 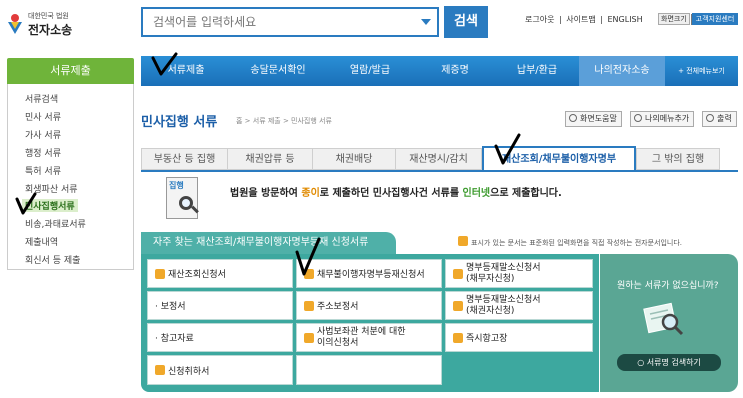 What do you see at coordinates (43, 152) in the screenshot?
I see `sidebar-item-administrative: 행정 서류` at bounding box center [43, 152].